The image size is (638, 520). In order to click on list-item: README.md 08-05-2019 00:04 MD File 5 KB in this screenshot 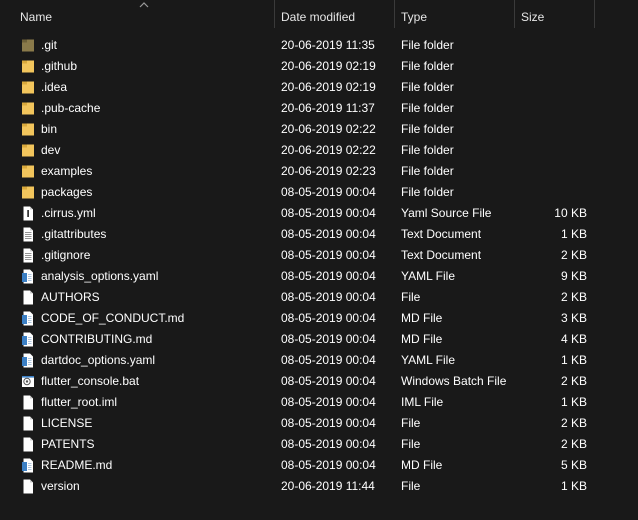, I will do `click(319, 465)`.